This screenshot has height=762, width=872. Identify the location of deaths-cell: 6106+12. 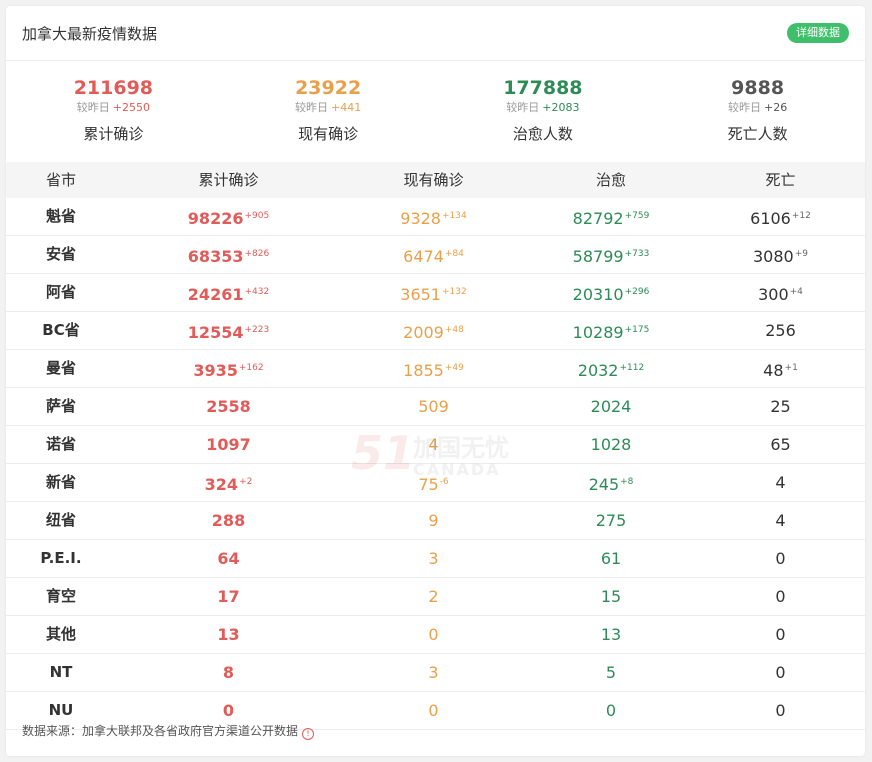
(780, 216).